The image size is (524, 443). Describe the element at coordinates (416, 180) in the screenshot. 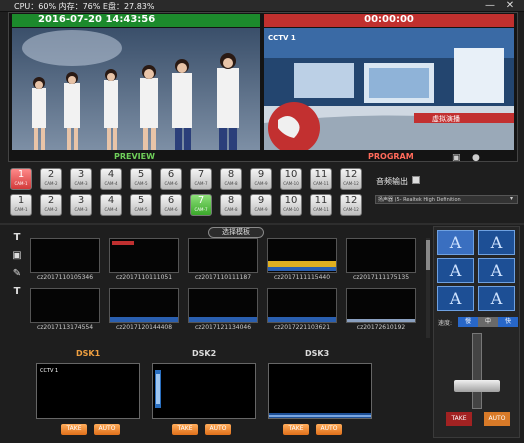

I see `audio-output-checkbox` at that location.